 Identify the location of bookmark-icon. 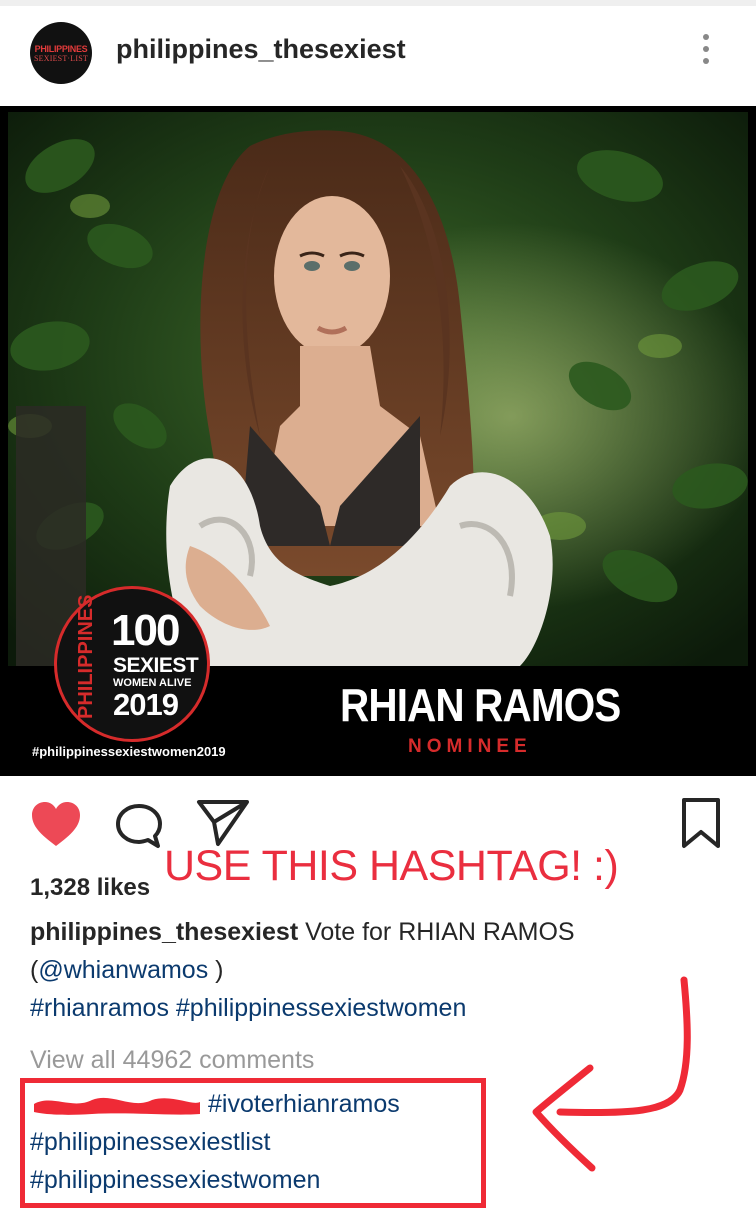
(701, 823).